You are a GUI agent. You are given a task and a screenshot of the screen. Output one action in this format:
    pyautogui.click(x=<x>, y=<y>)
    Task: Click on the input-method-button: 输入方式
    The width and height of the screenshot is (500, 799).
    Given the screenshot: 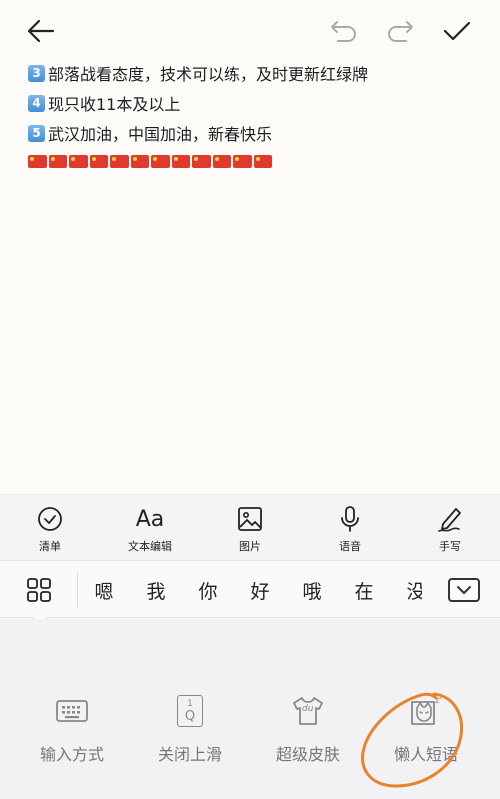 What is the action you would take?
    pyautogui.click(x=72, y=728)
    